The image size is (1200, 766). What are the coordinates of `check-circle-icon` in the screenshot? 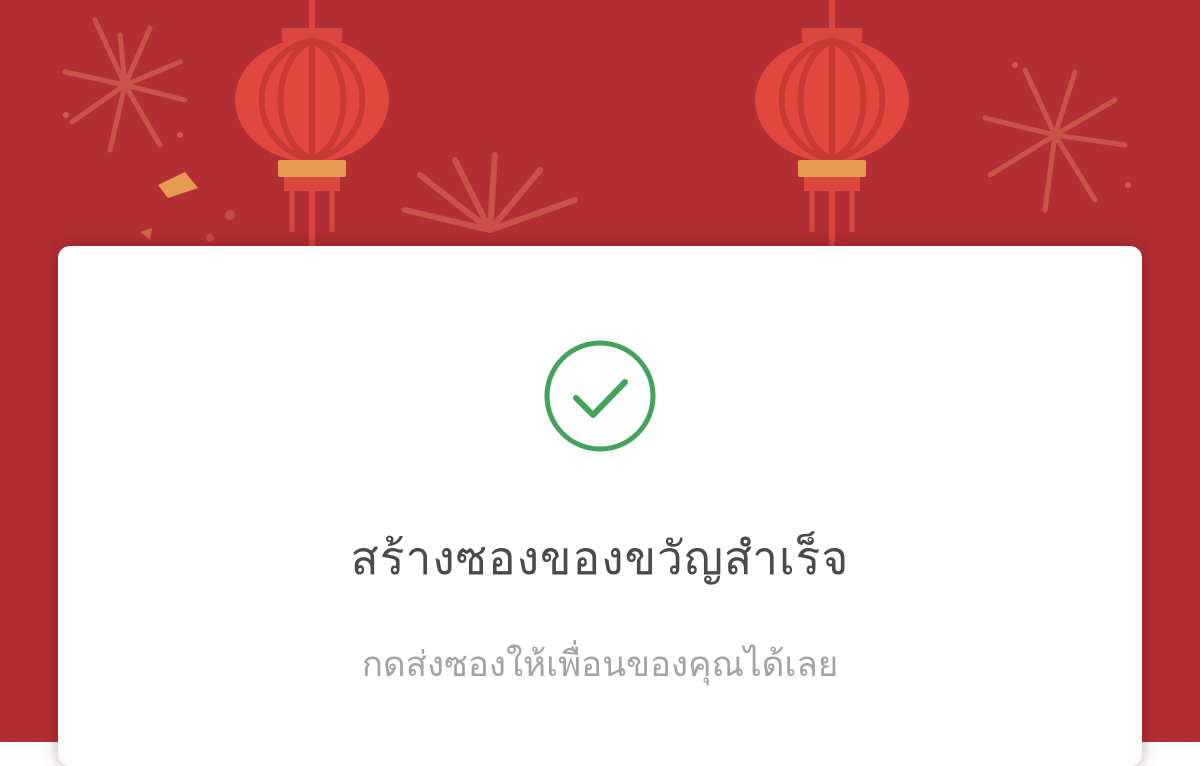 It's located at (600, 396).